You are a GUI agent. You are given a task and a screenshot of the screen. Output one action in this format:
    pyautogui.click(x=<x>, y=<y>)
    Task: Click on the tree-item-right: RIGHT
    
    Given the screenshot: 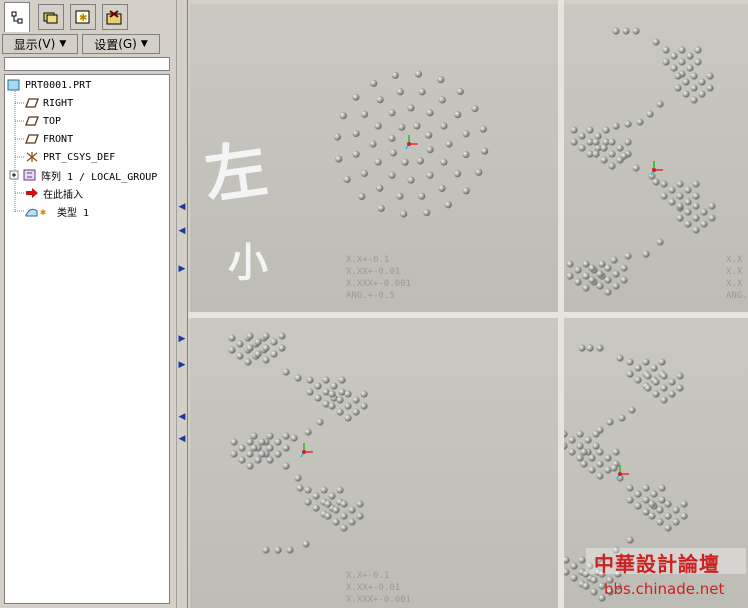 What is the action you would take?
    pyautogui.click(x=49, y=103)
    